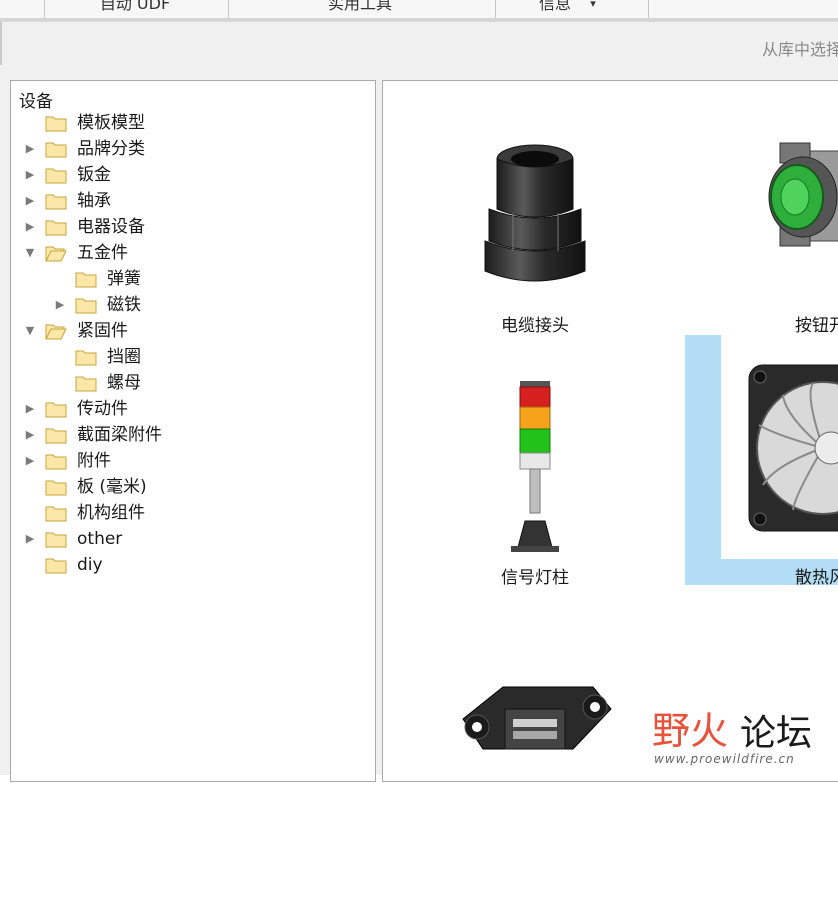  Describe the element at coordinates (111, 227) in the screenshot. I see `tree-item-label: 电器设备` at that location.